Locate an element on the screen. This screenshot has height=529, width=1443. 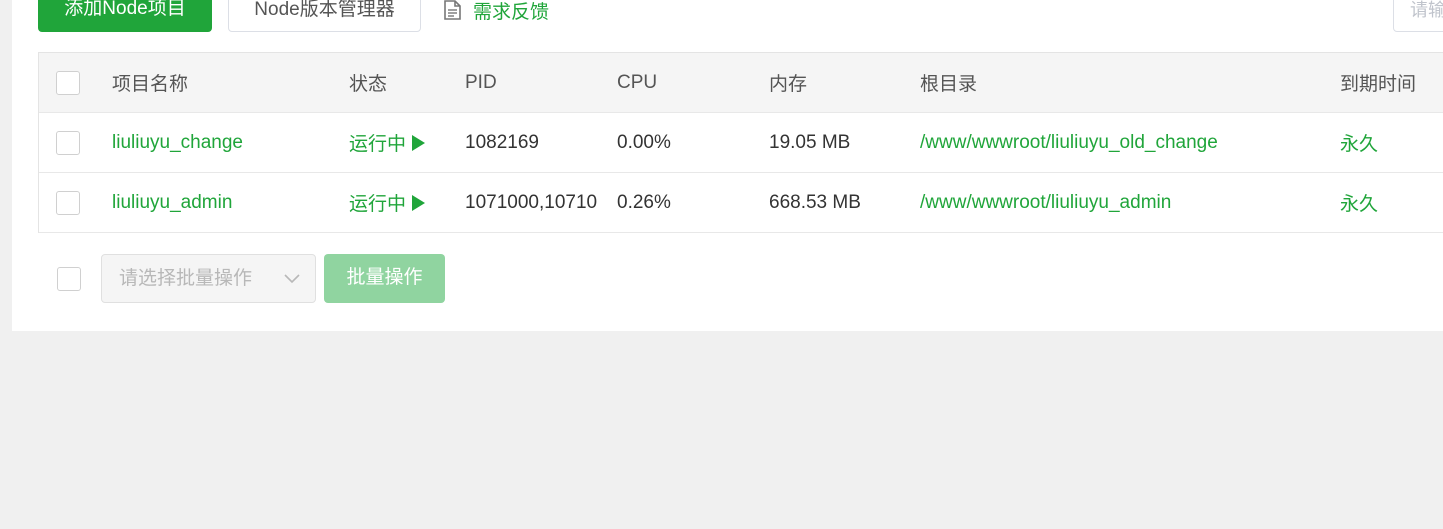
batch-select-placeholder: 请选择批量操作 is located at coordinates (186, 278).